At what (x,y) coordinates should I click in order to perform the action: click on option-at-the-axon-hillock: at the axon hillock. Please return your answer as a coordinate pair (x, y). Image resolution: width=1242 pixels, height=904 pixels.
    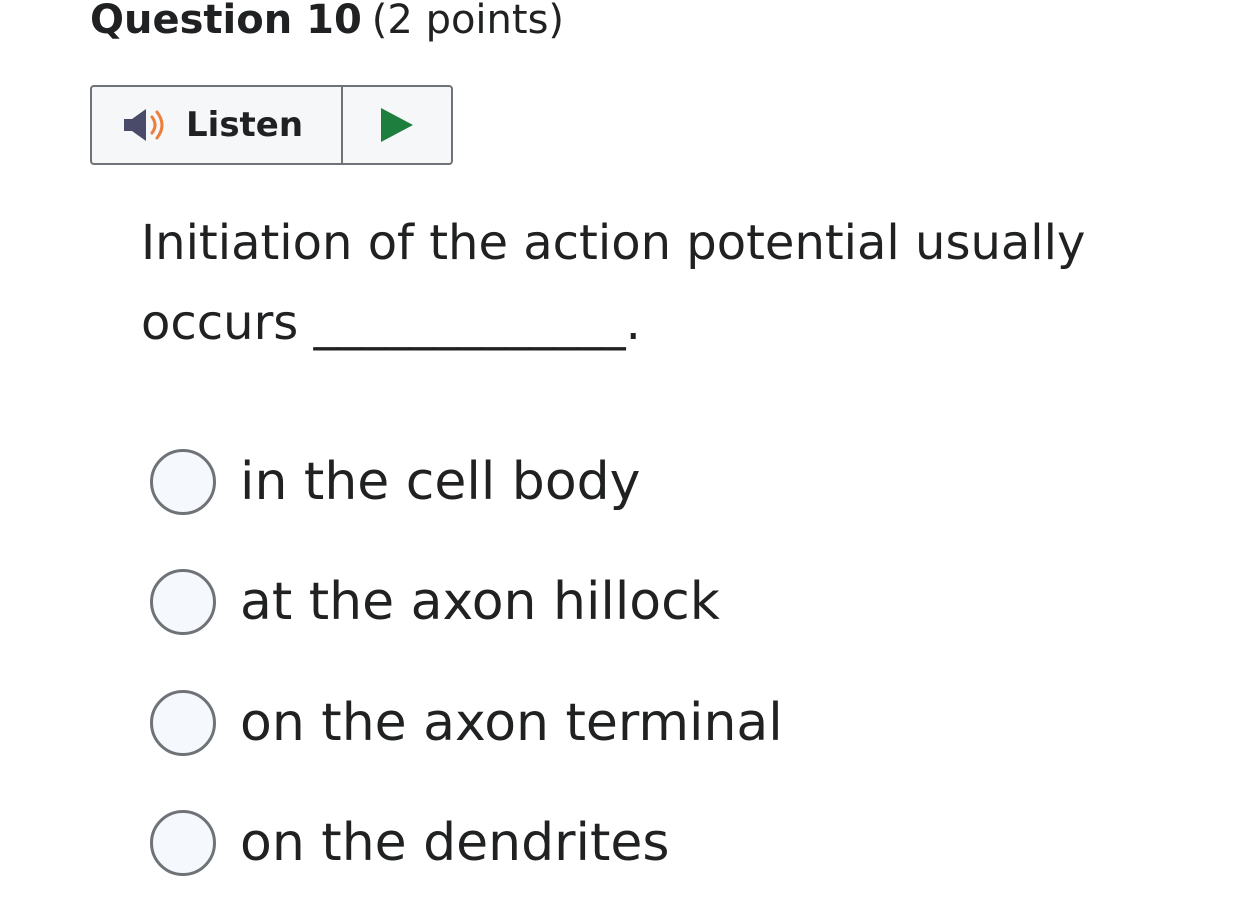
    Looking at the image, I should click on (435, 602).